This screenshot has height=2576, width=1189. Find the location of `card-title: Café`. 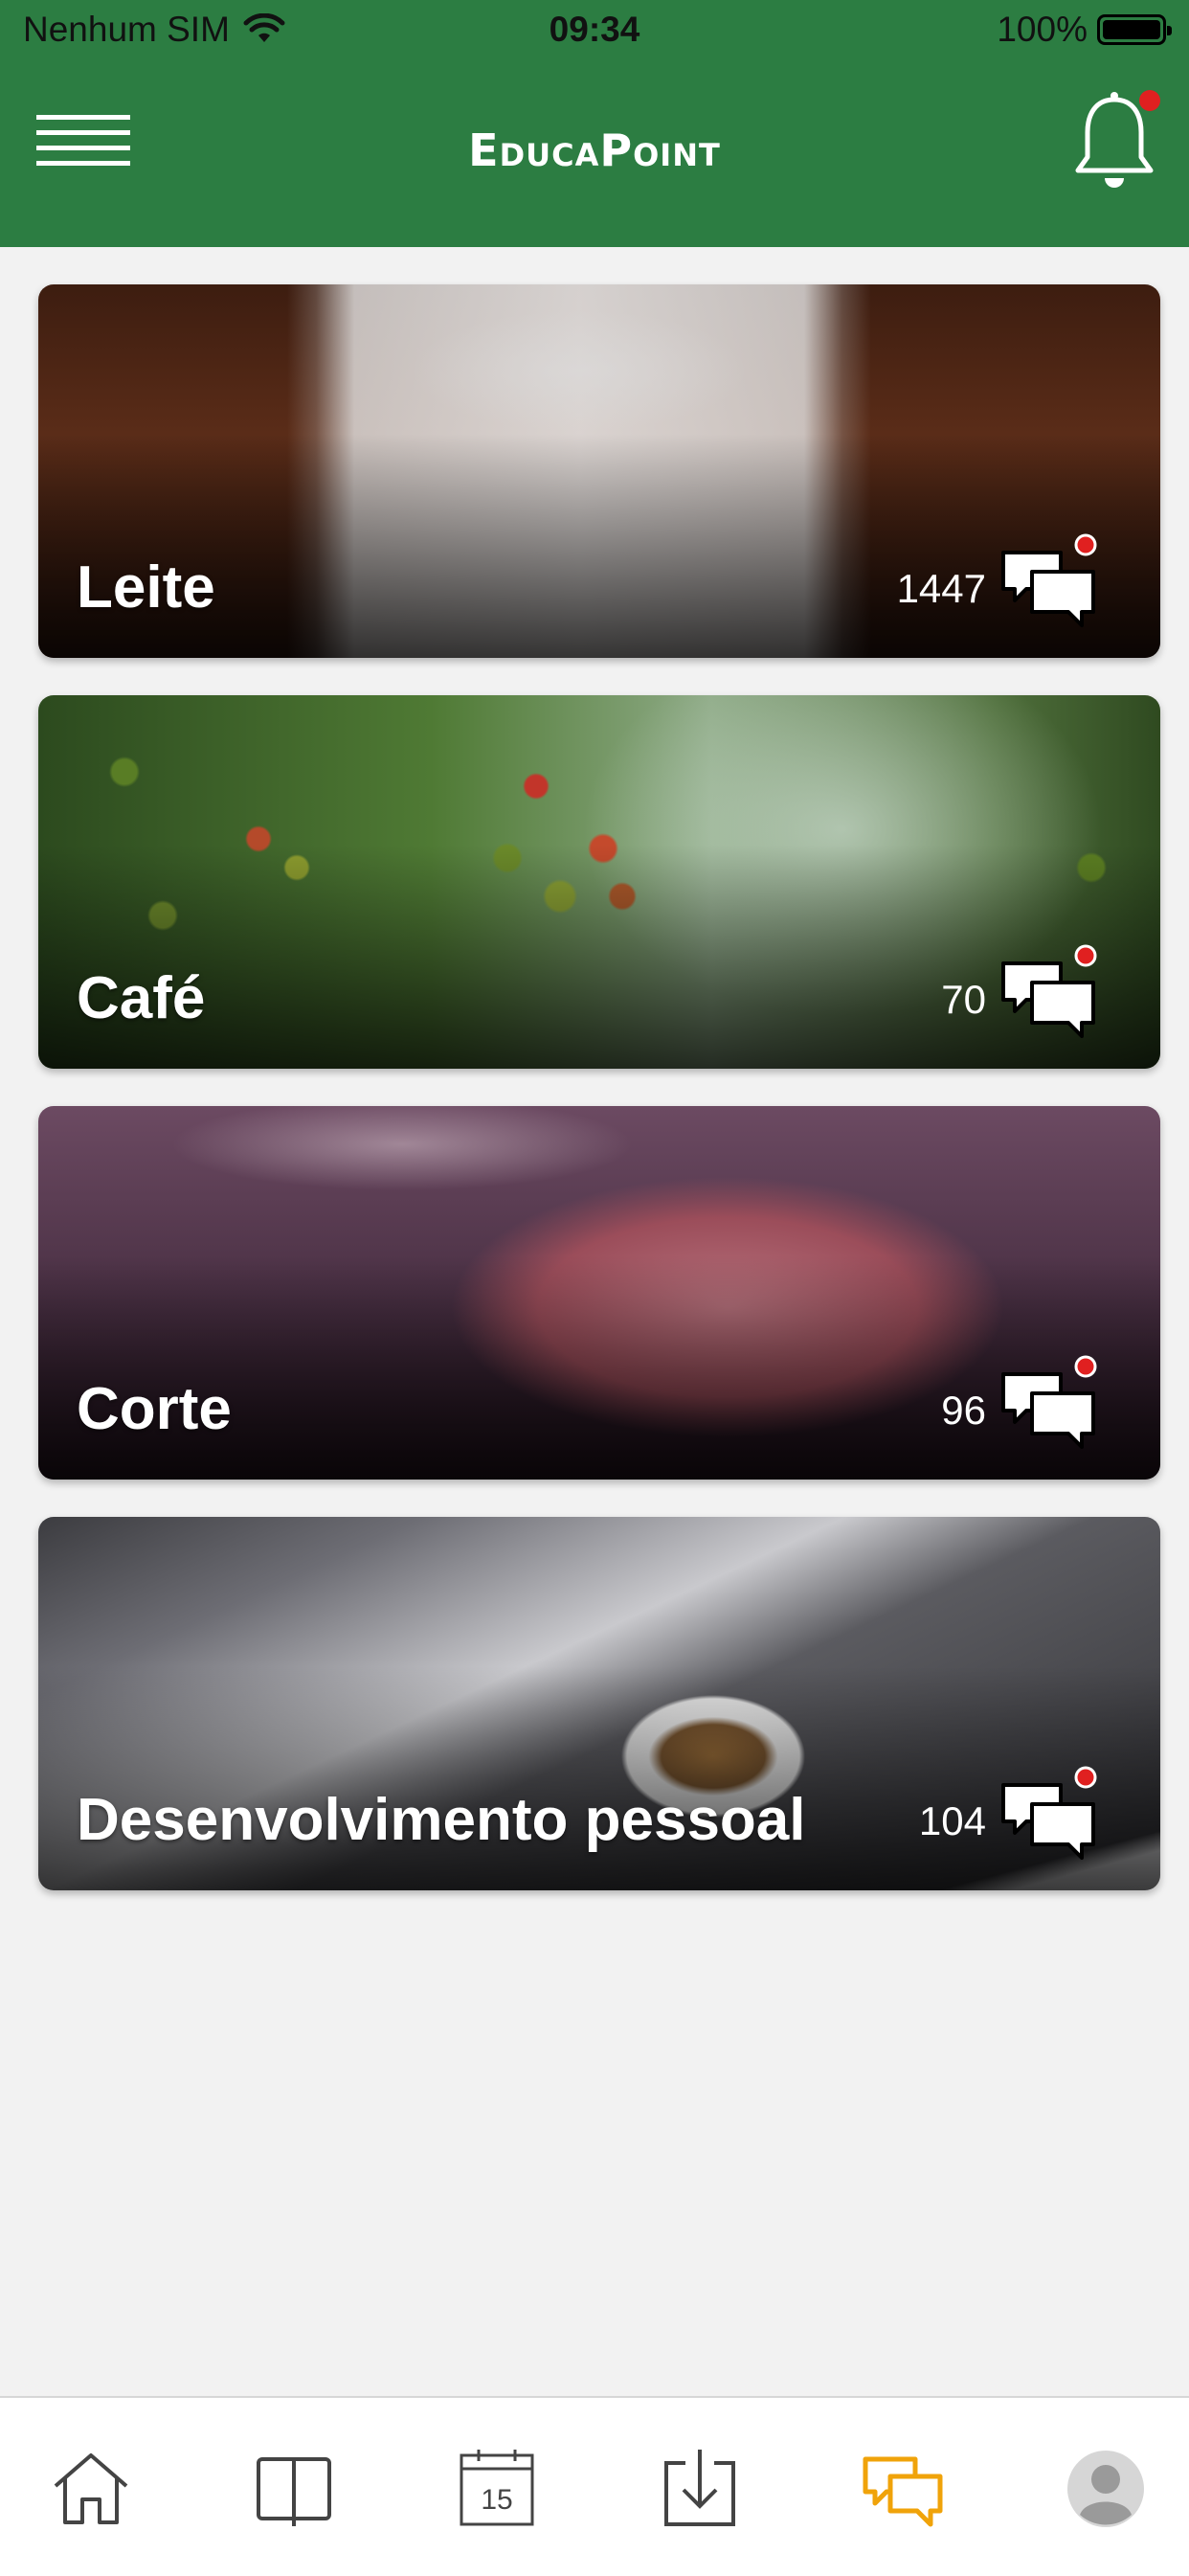

card-title: Café is located at coordinates (141, 998).